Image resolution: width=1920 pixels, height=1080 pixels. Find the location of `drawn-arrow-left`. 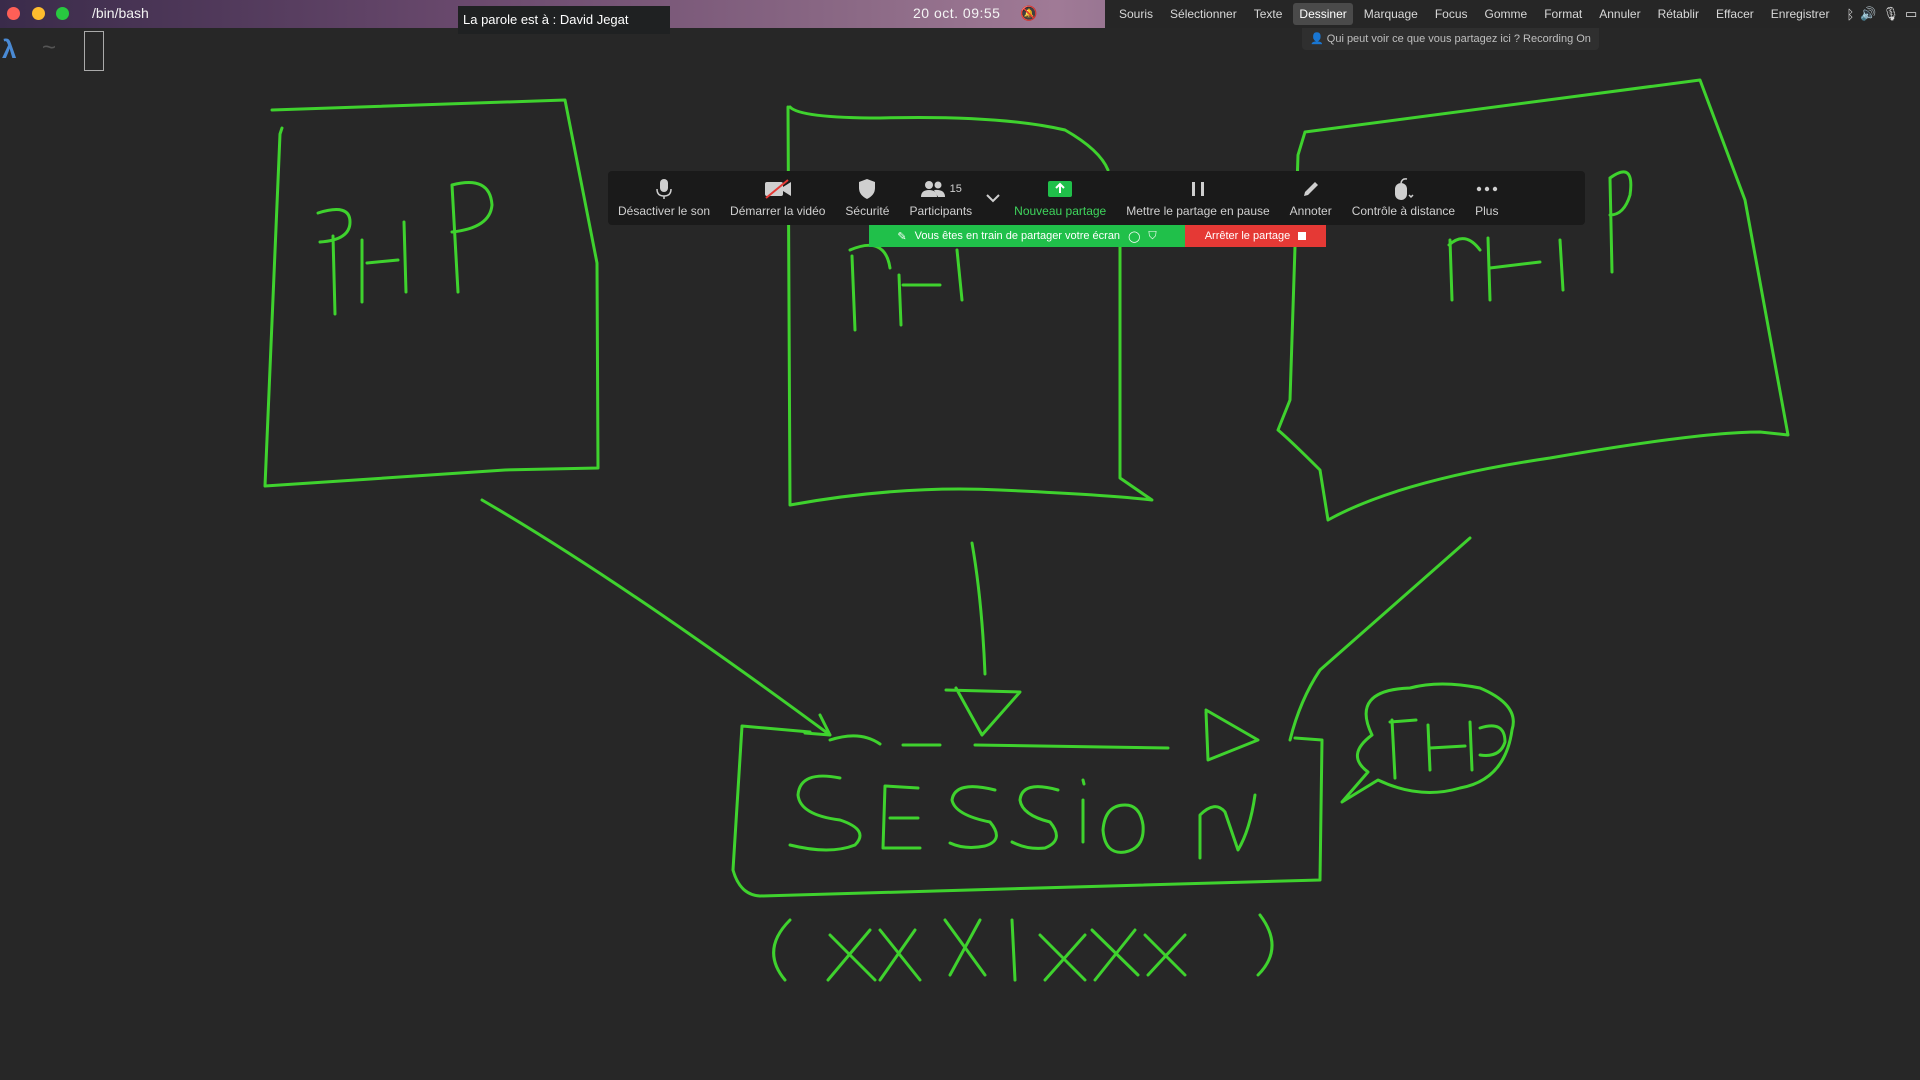

drawn-arrow-left is located at coordinates (656, 617).